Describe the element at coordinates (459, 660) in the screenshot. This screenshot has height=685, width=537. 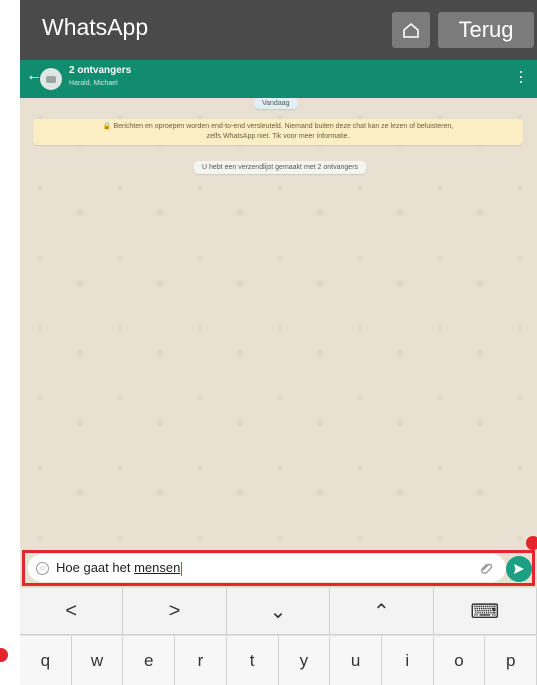
I see `key-o: o` at that location.